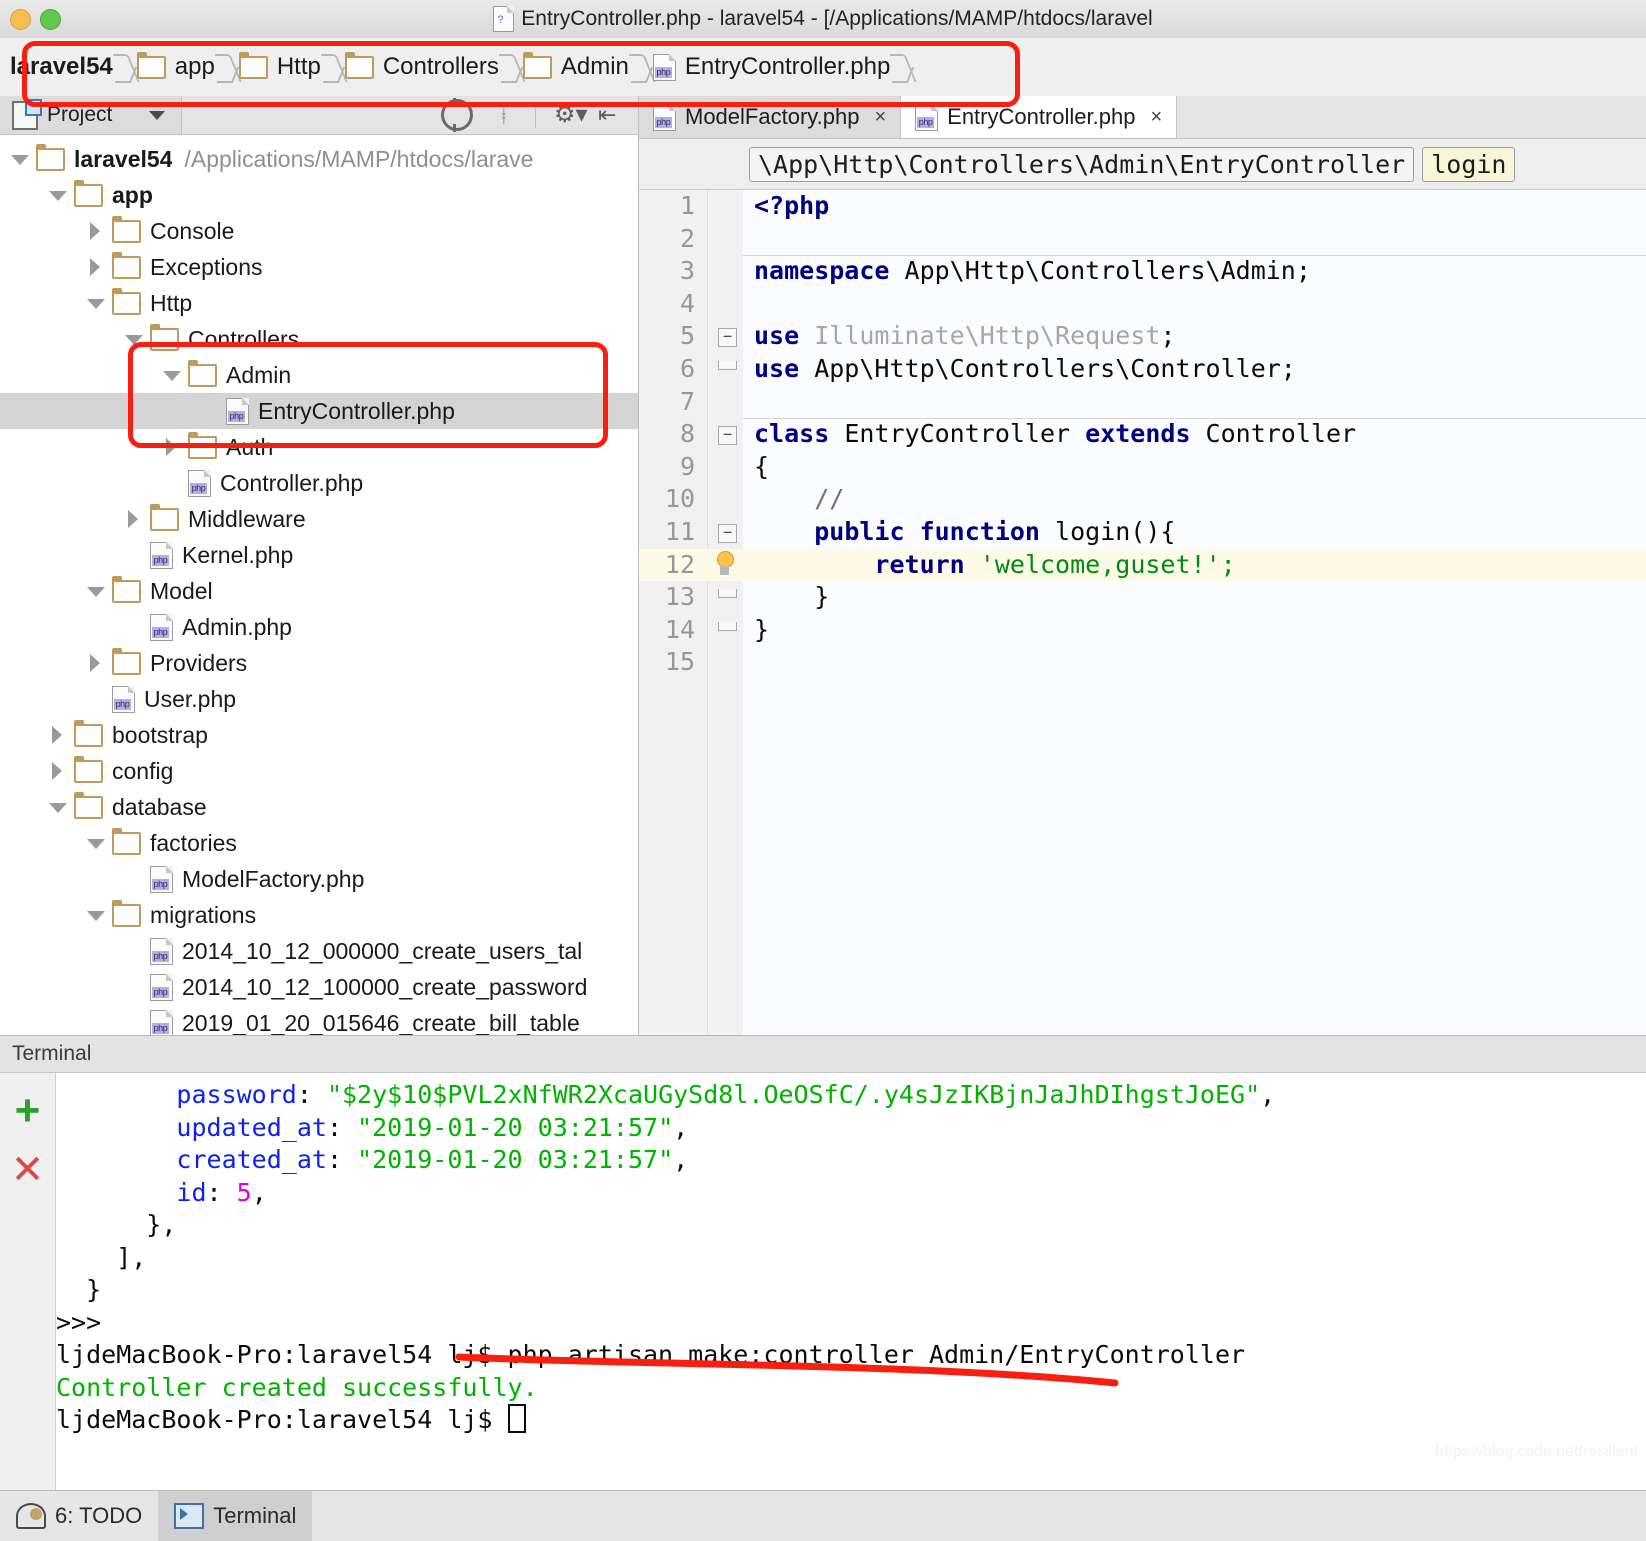 This screenshot has width=1646, height=1541. What do you see at coordinates (611, 115) in the screenshot?
I see `hide-panel-icon: ⇤` at bounding box center [611, 115].